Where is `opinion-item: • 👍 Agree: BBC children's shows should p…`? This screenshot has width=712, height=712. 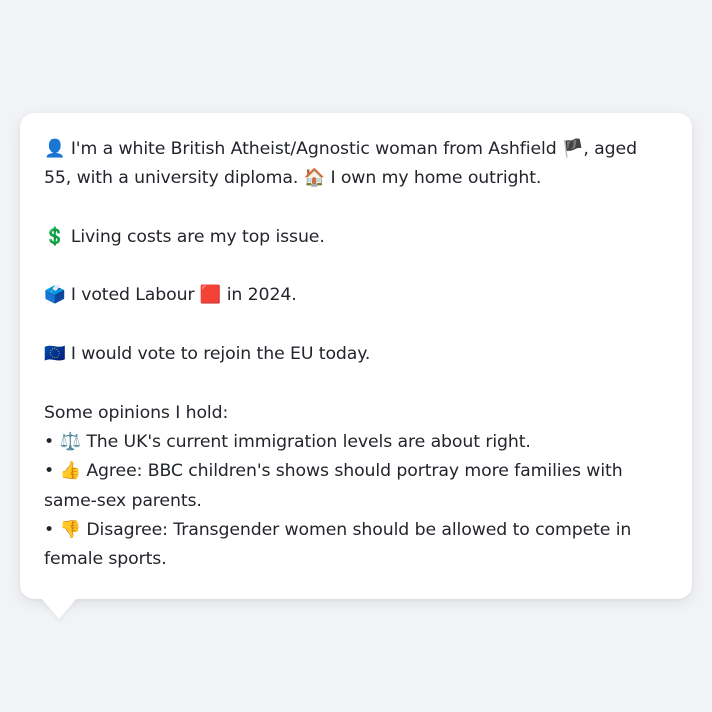 opinion-item: • 👍 Agree: BBC children's shows should p… is located at coordinates (356, 486).